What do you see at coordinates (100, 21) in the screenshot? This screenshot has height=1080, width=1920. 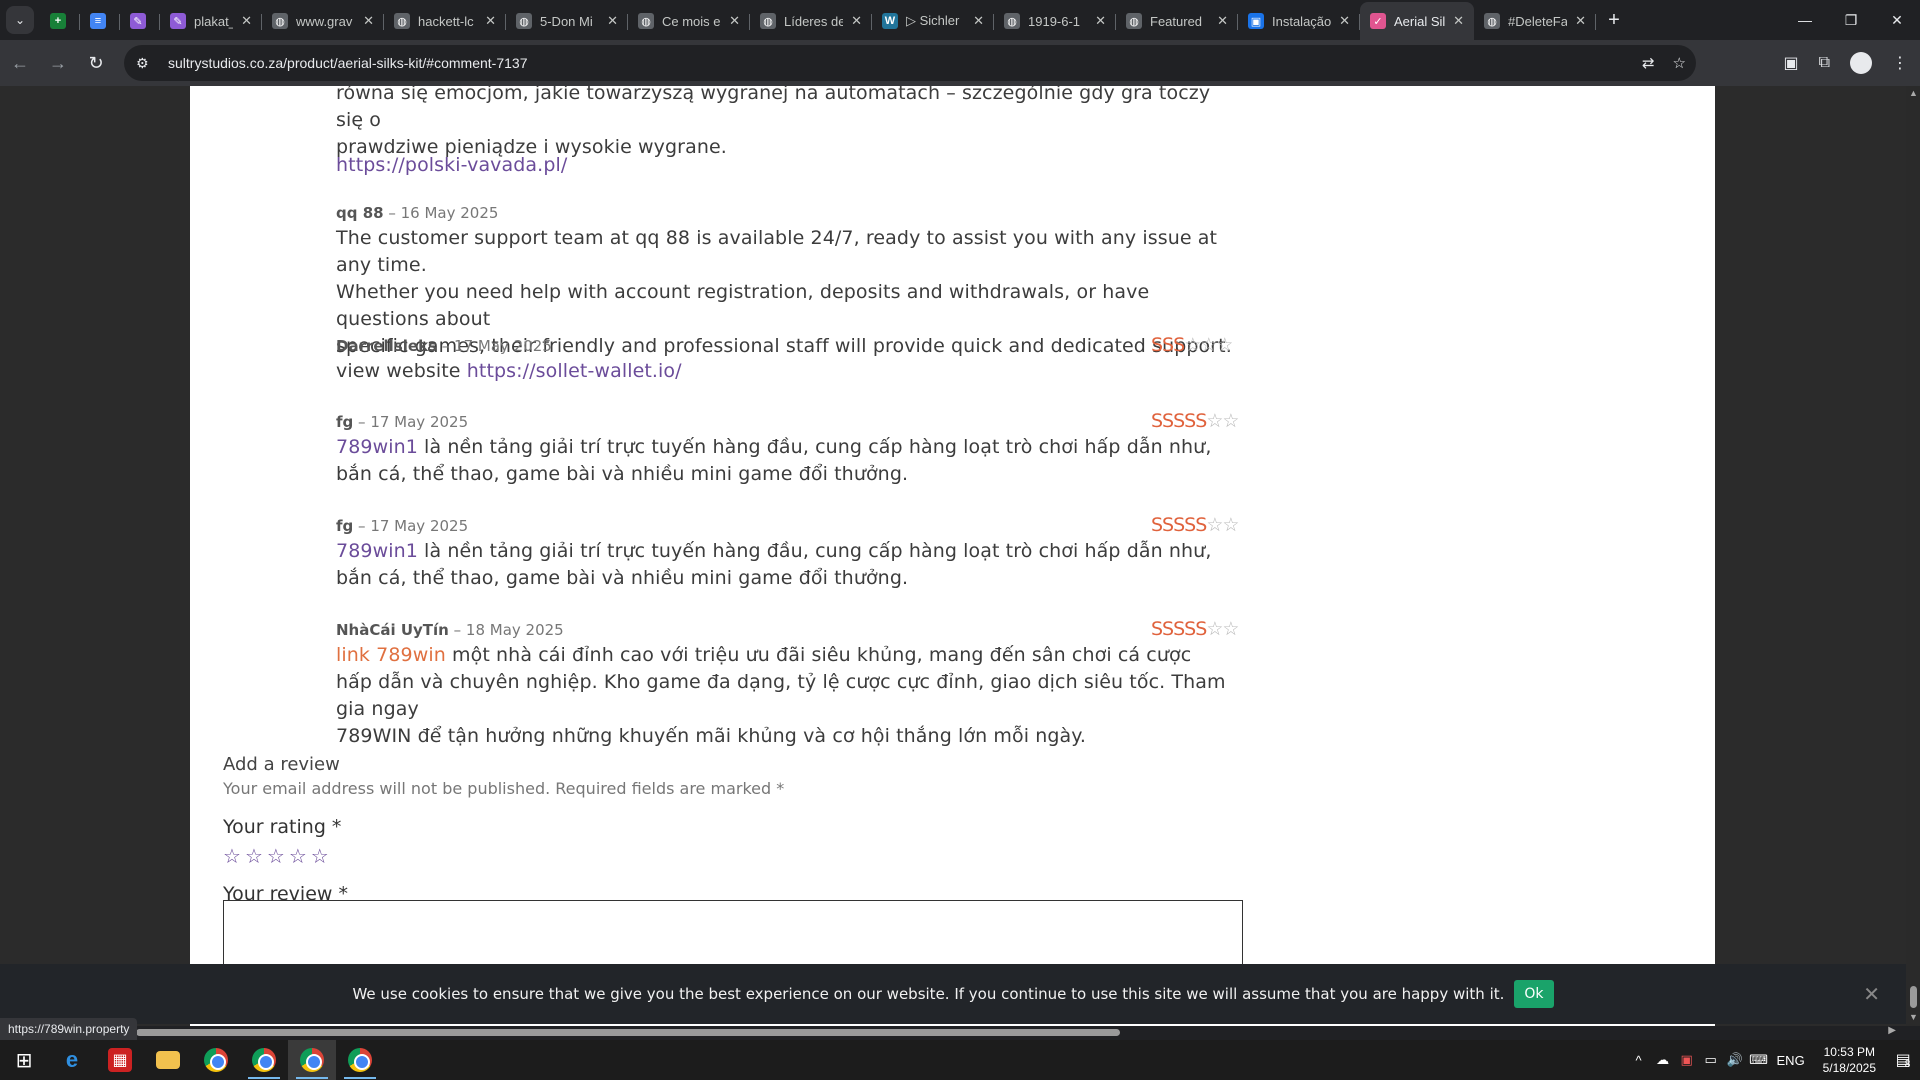 I see `browser-tab: ≡` at bounding box center [100, 21].